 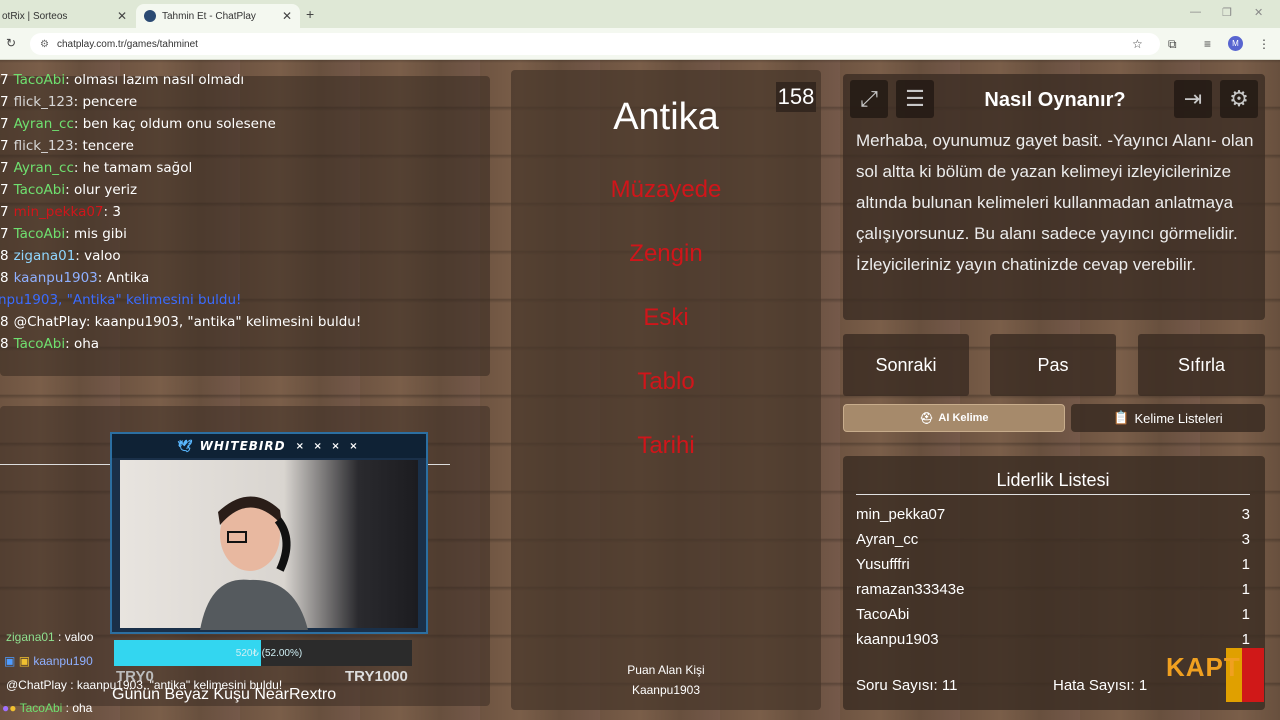 What do you see at coordinates (35, 16) in the screenshot?
I see `tab-label: otRix | Sorteos` at bounding box center [35, 16].